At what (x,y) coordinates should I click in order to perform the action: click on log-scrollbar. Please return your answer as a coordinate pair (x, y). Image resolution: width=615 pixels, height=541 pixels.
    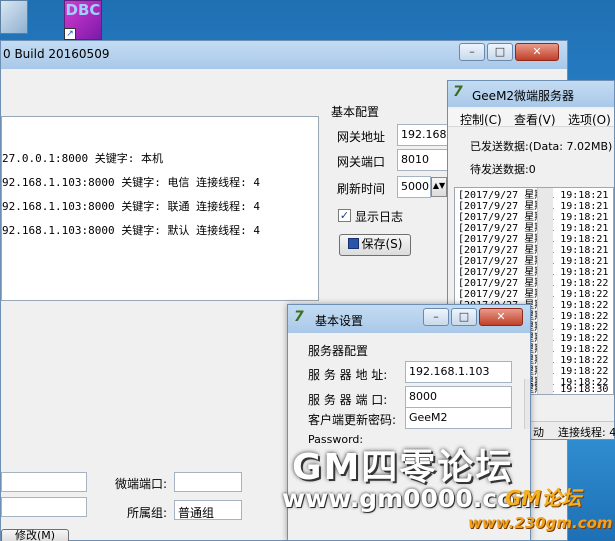
    Looking at the image, I should click on (545, 291).